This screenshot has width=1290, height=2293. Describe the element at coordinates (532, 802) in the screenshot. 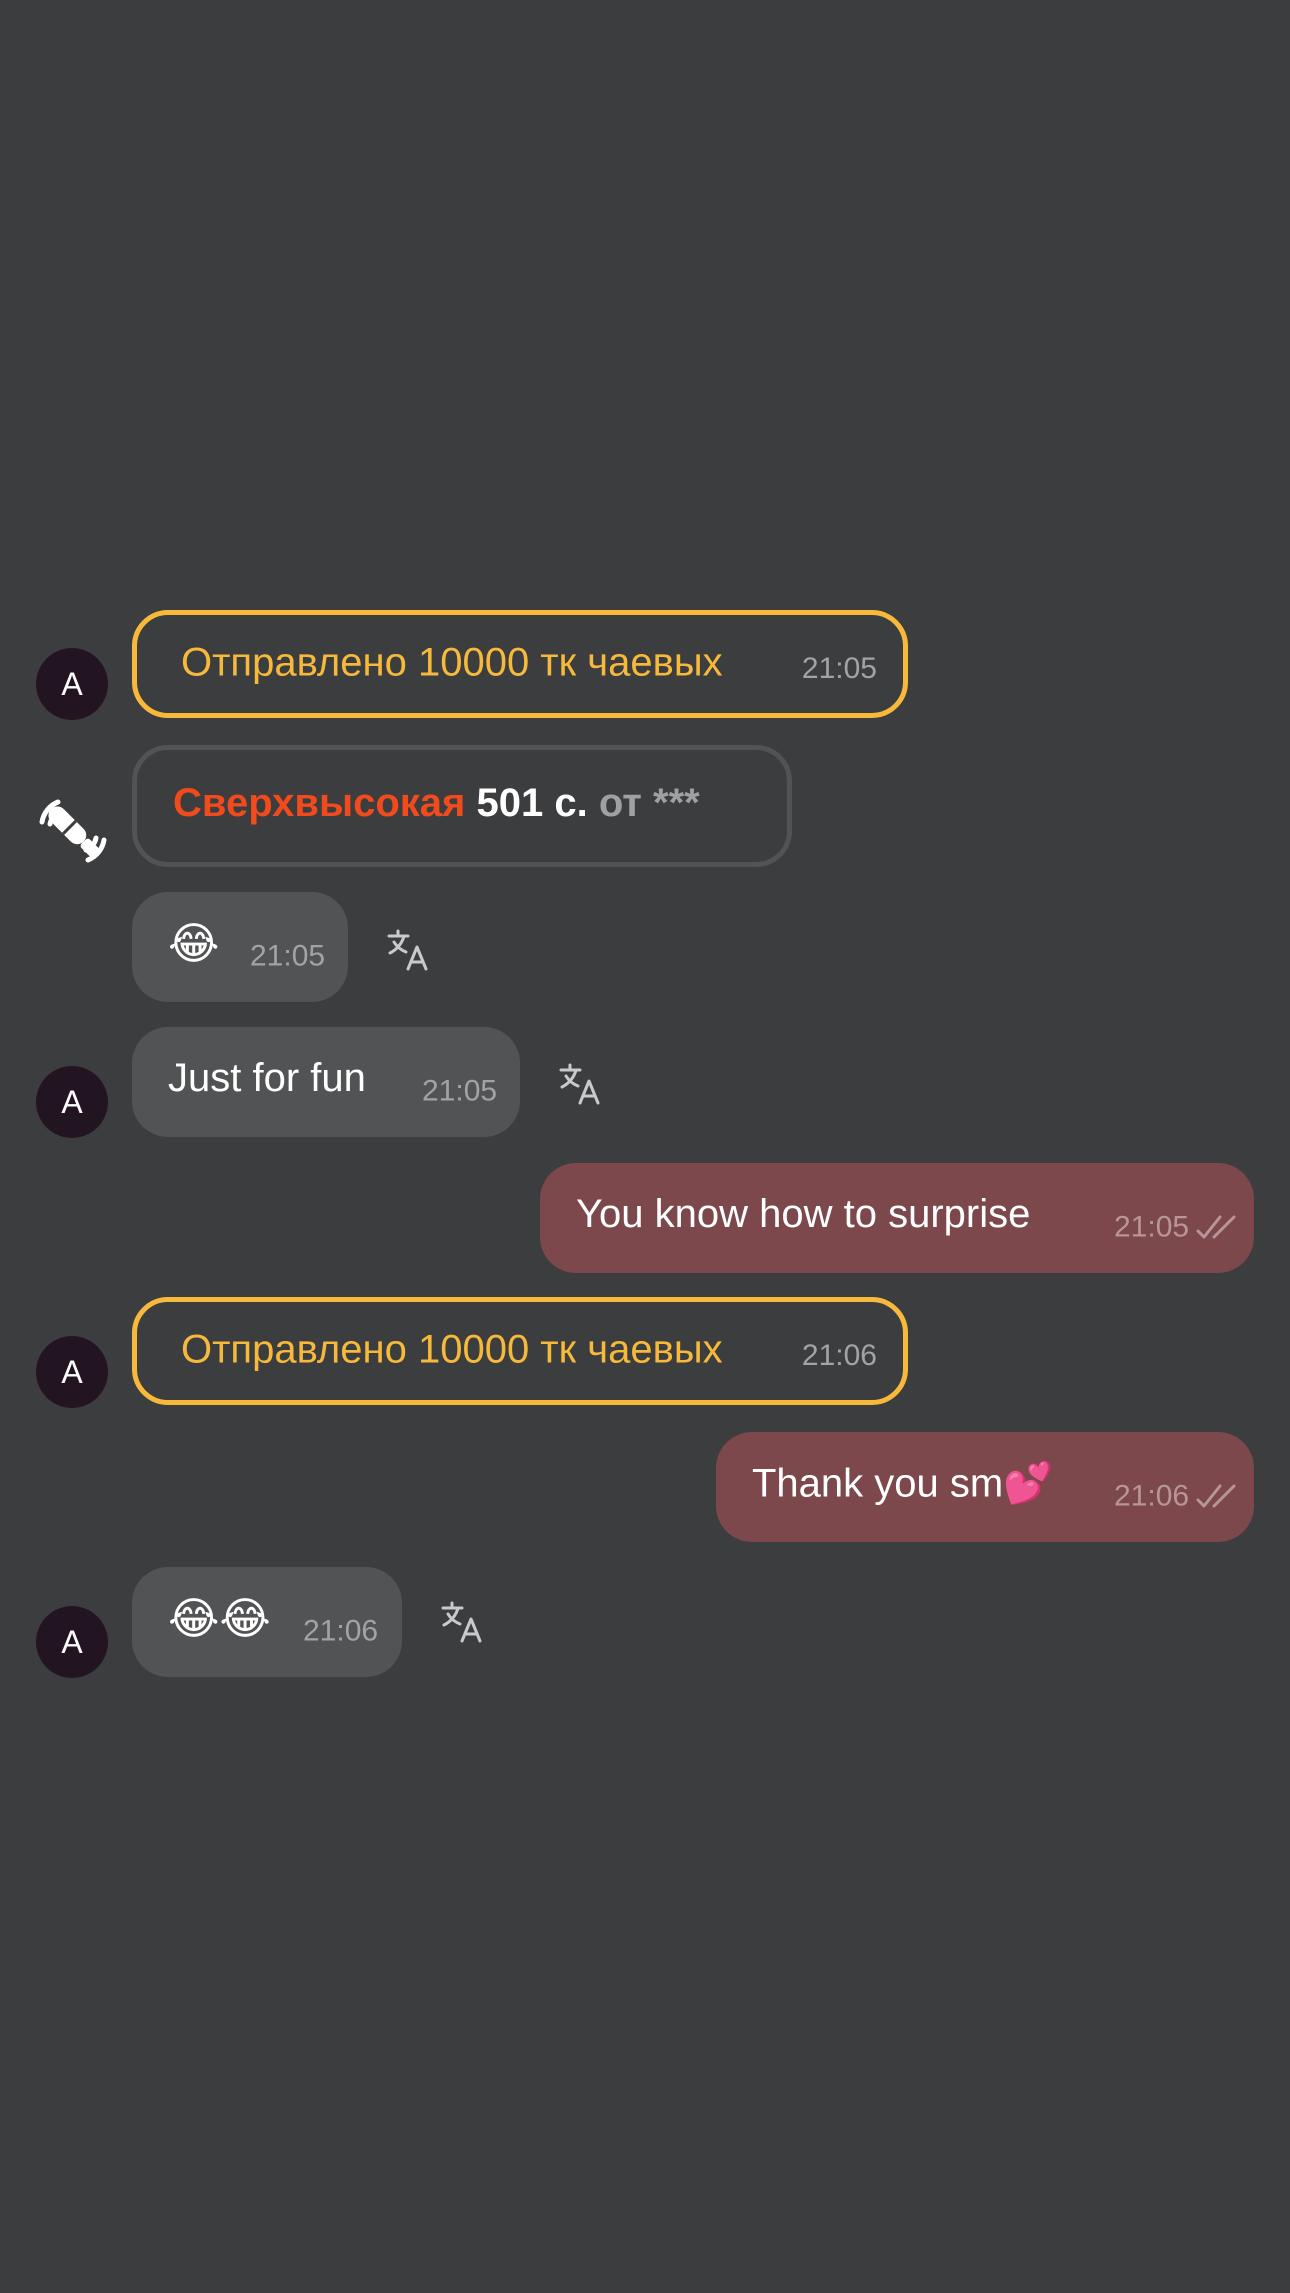

I see `gift-duration: 501 с.` at that location.